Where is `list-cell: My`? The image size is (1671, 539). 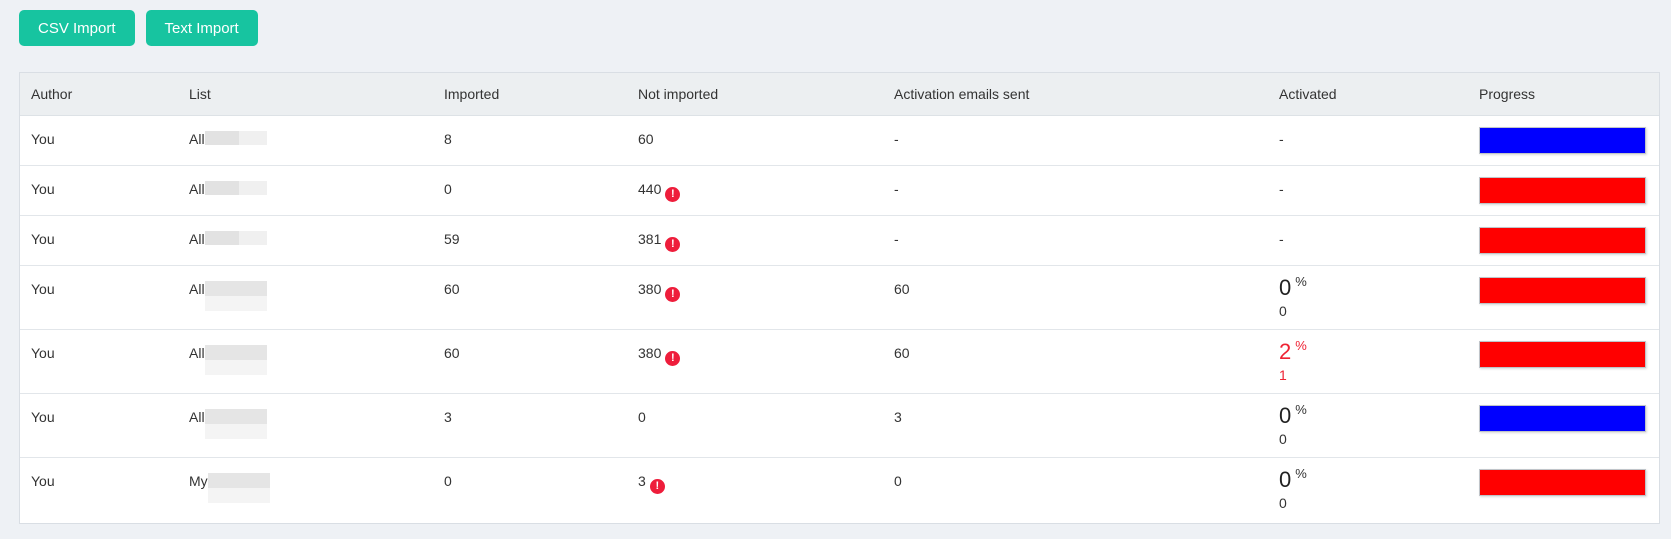
list-cell: My is located at coordinates (305, 489).